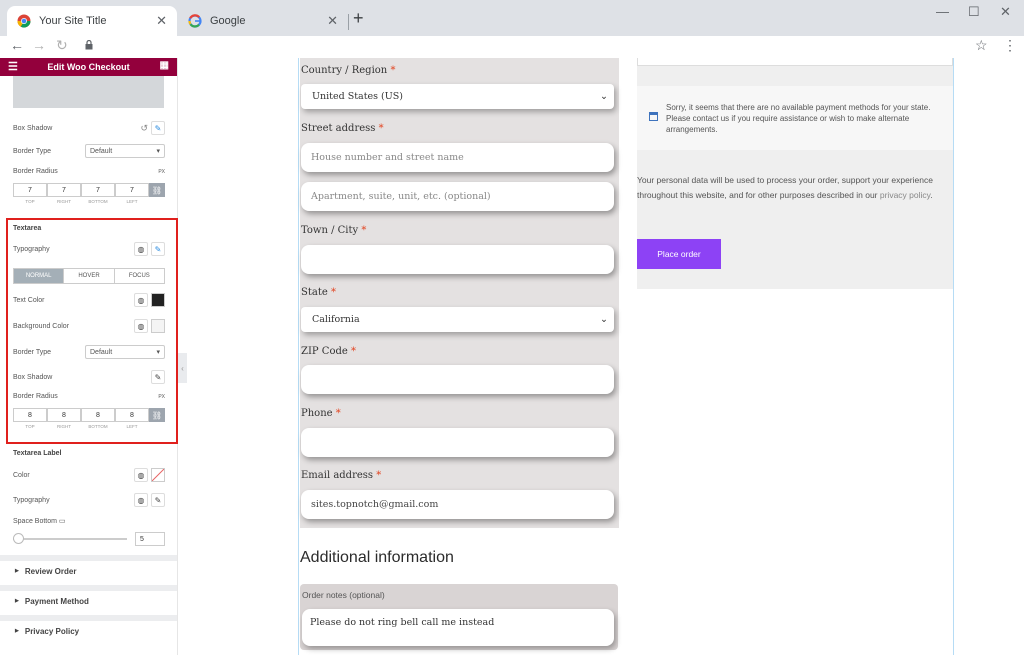  Describe the element at coordinates (88, 568) in the screenshot. I see `accordion-review-order: ▶ Review Order` at that location.